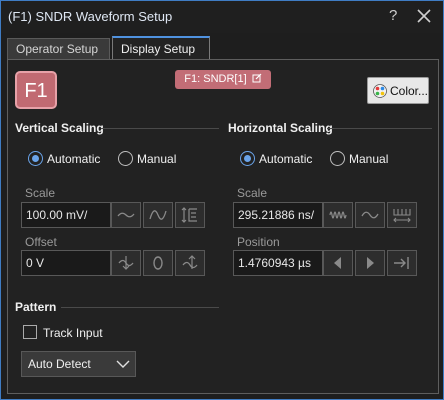  I want to click on source-chip: F1: SNDR[1], so click(223, 79).